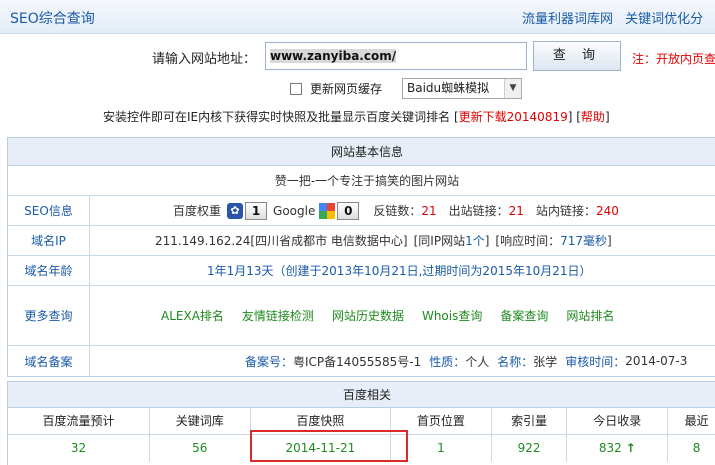  Describe the element at coordinates (609, 240) in the screenshot. I see `response-close: ]` at that location.